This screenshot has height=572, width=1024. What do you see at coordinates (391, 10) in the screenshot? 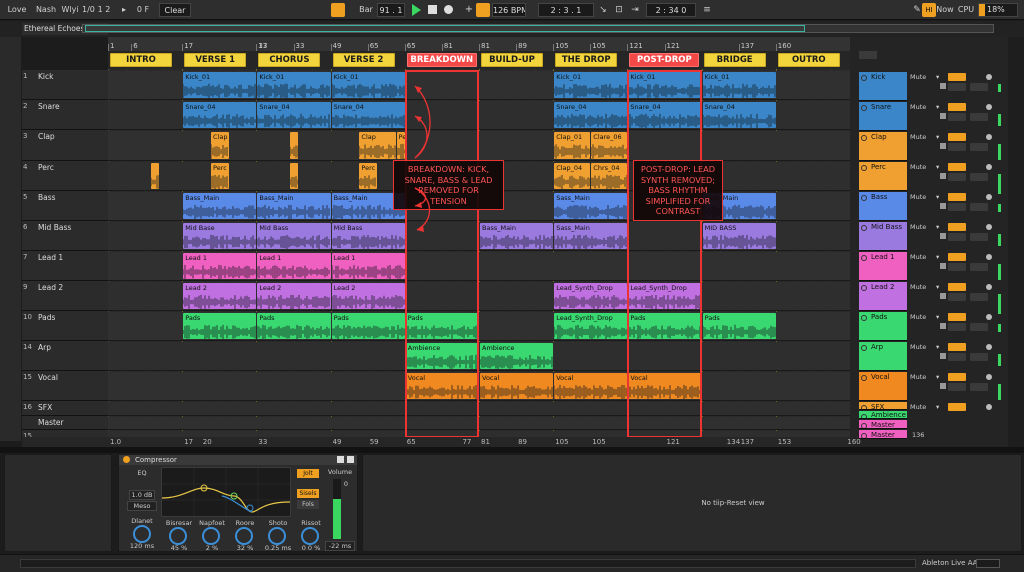
I see `bar-position-field: 91 . 1` at bounding box center [391, 10].